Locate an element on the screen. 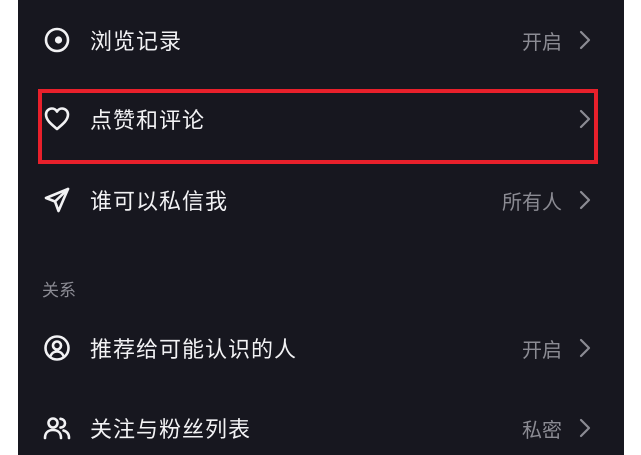 The height and width of the screenshot is (455, 641). settings-row-label: 浏览记录 is located at coordinates (136, 42).